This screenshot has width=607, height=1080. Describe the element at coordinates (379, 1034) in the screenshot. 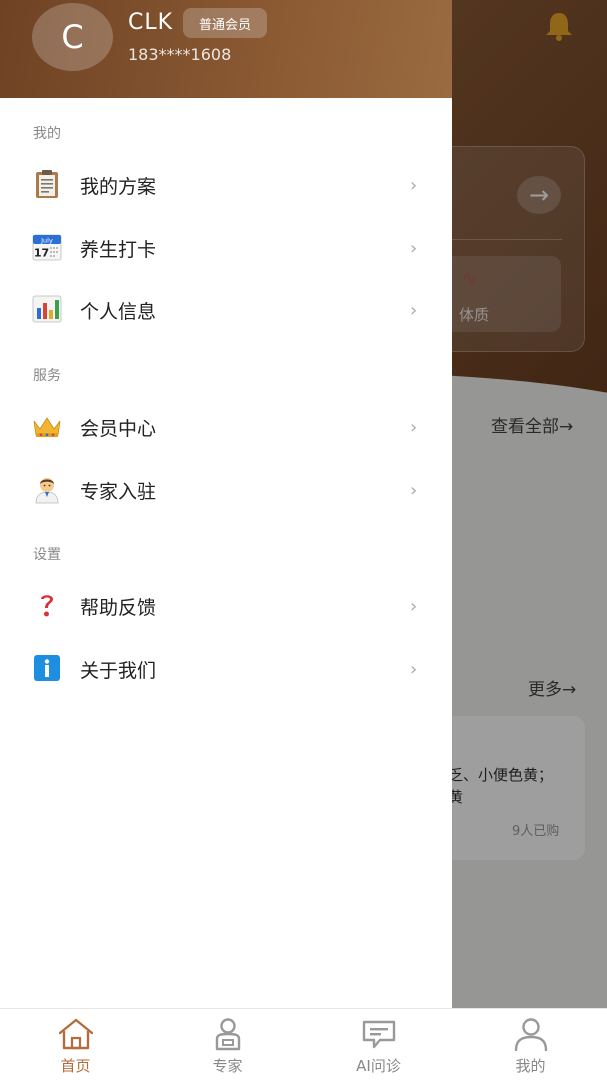

I see `chat-icon` at that location.